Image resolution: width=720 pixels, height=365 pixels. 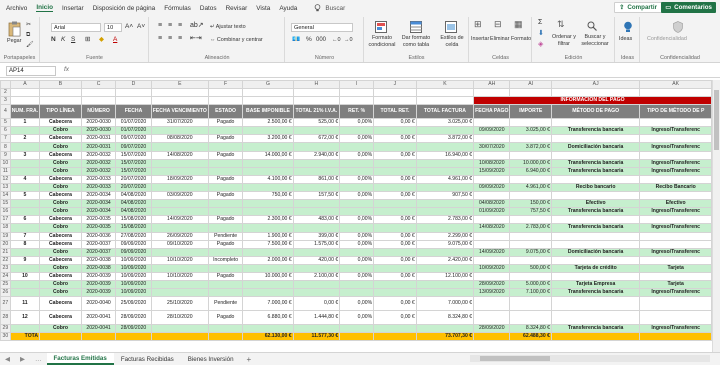 What do you see at coordinates (133, 252) in the screenshot?
I see `cell: 09/09/2020` at bounding box center [133, 252].